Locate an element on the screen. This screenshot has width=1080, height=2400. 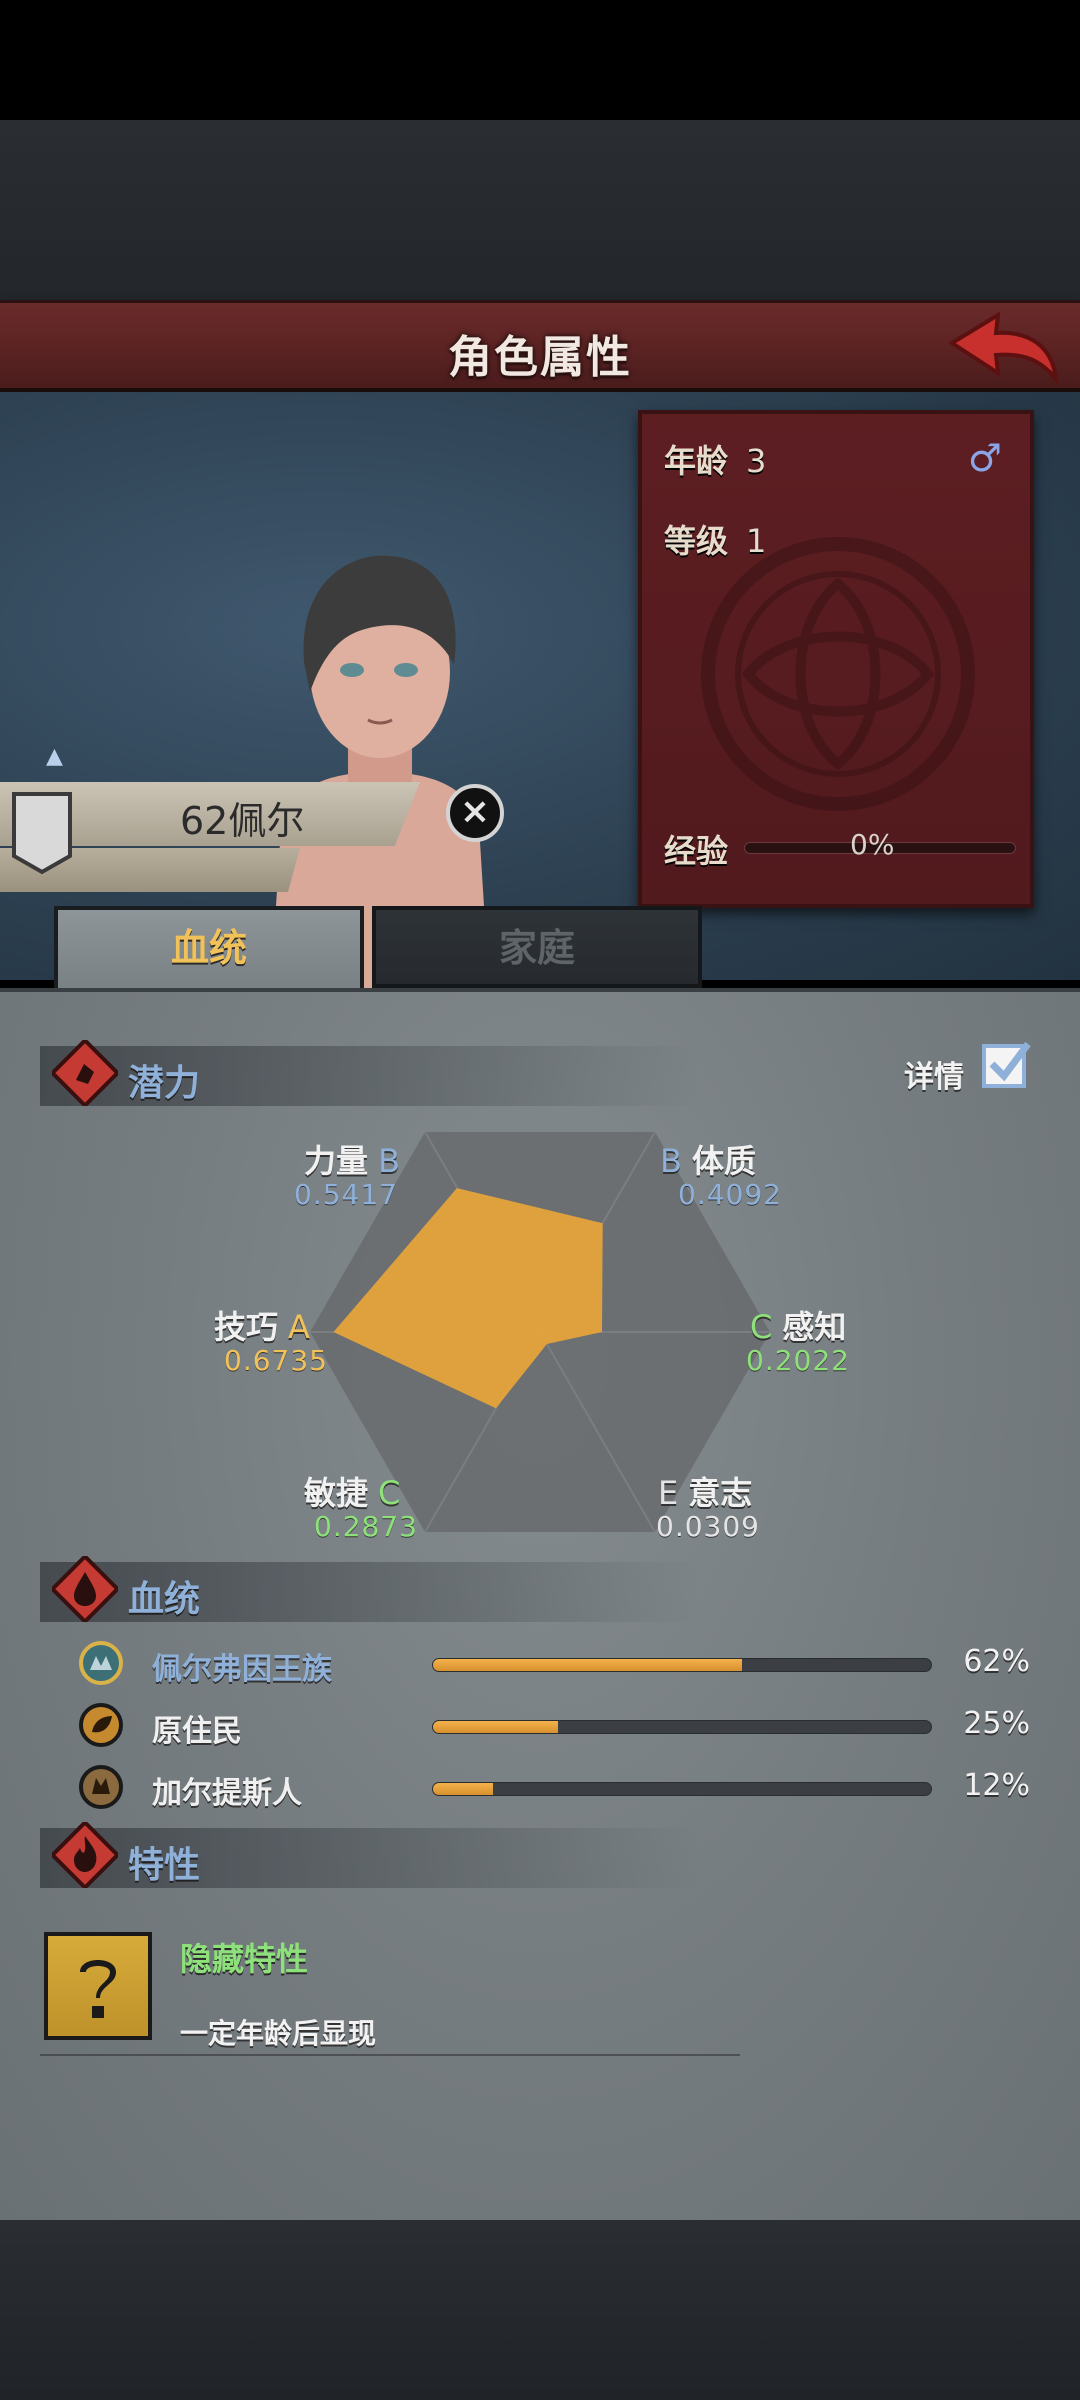
potential-header: 潜力 is located at coordinates (370, 1073).